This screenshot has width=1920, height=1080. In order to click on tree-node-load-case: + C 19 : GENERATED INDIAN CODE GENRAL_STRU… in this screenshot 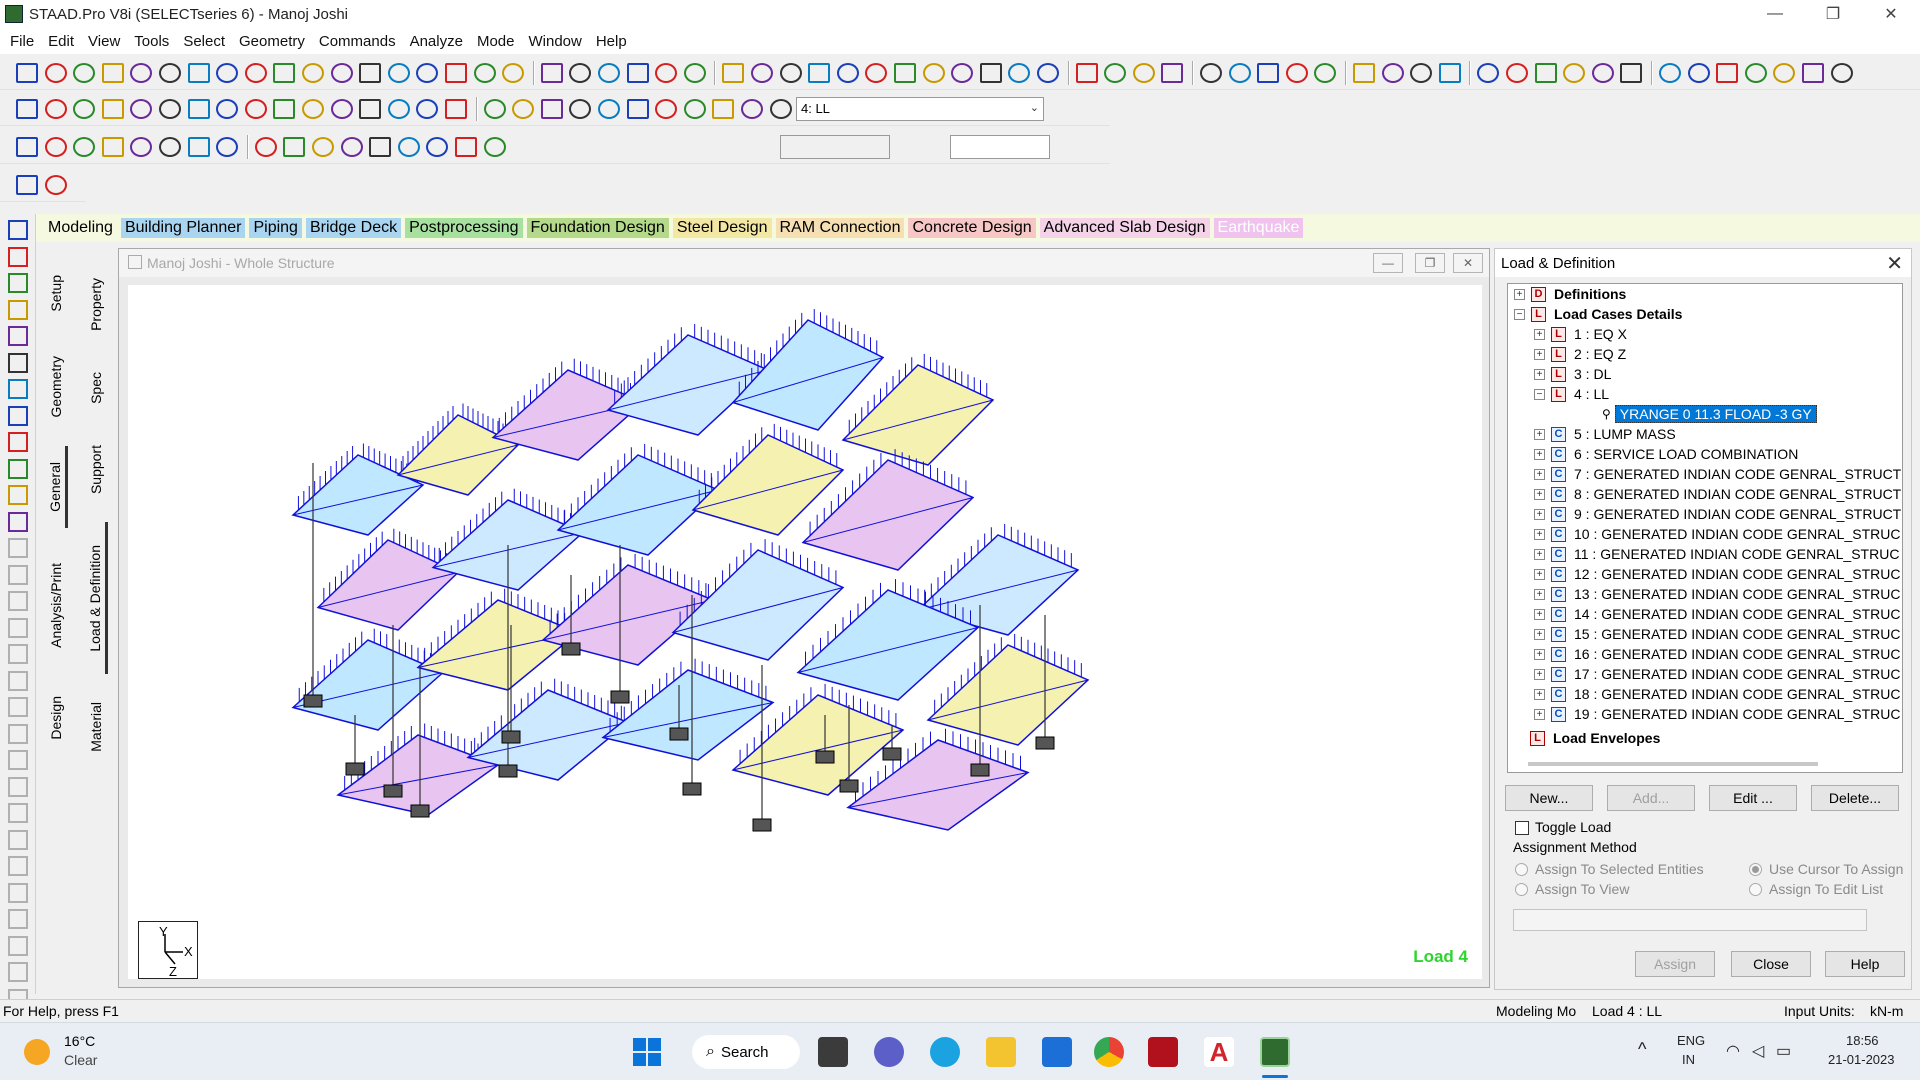, I will do `click(1717, 714)`.